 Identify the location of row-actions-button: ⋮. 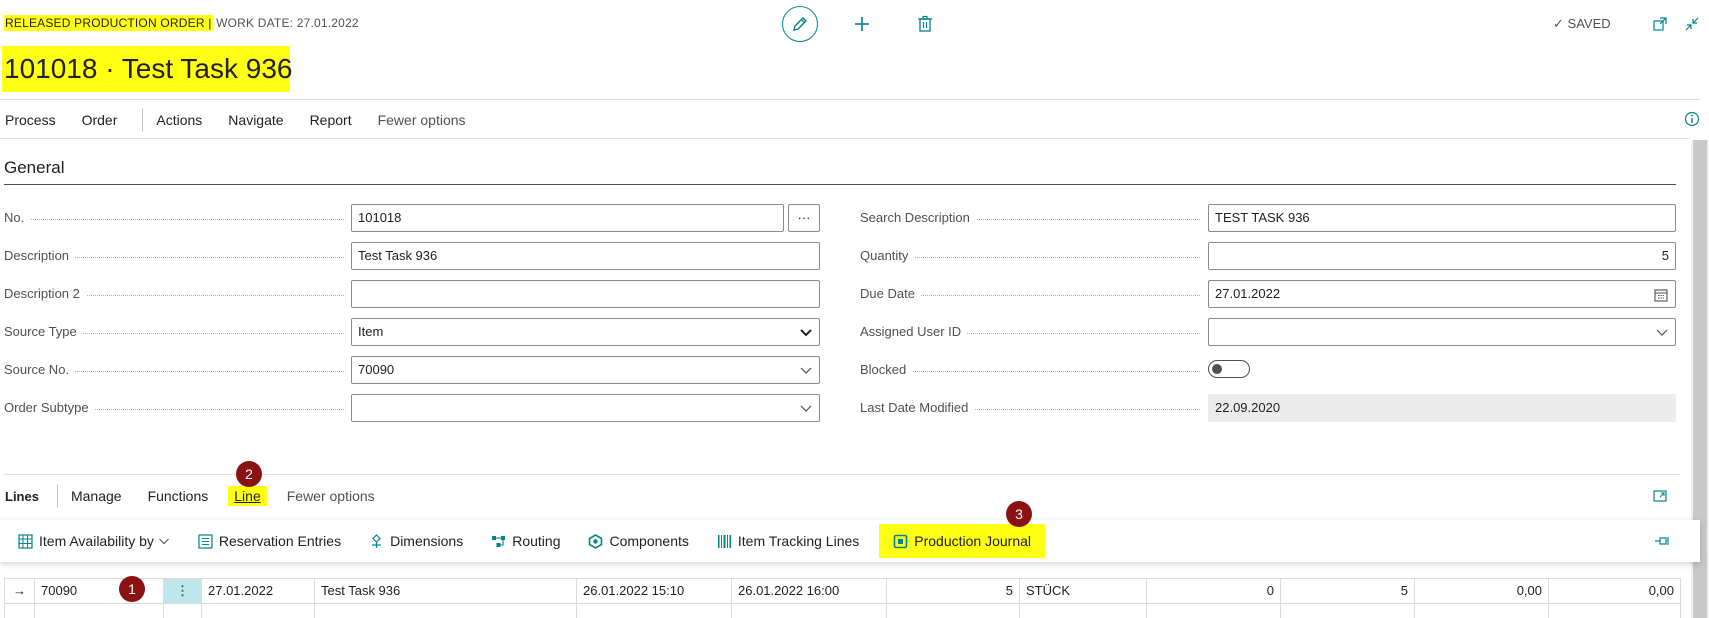
(182, 591).